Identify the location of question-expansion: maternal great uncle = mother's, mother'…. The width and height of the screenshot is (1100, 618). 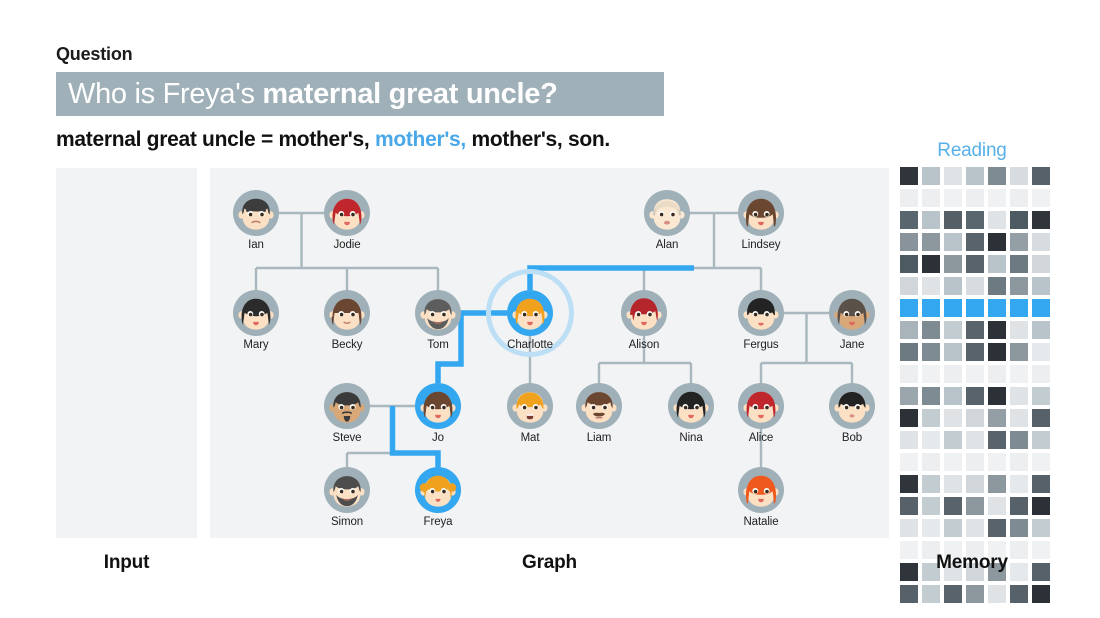
(333, 140).